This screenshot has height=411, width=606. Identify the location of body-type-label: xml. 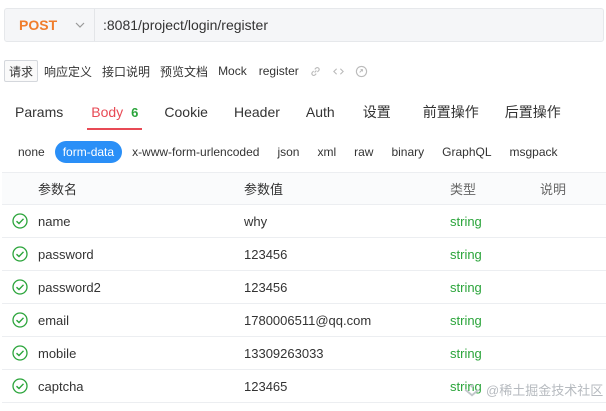
(327, 152).